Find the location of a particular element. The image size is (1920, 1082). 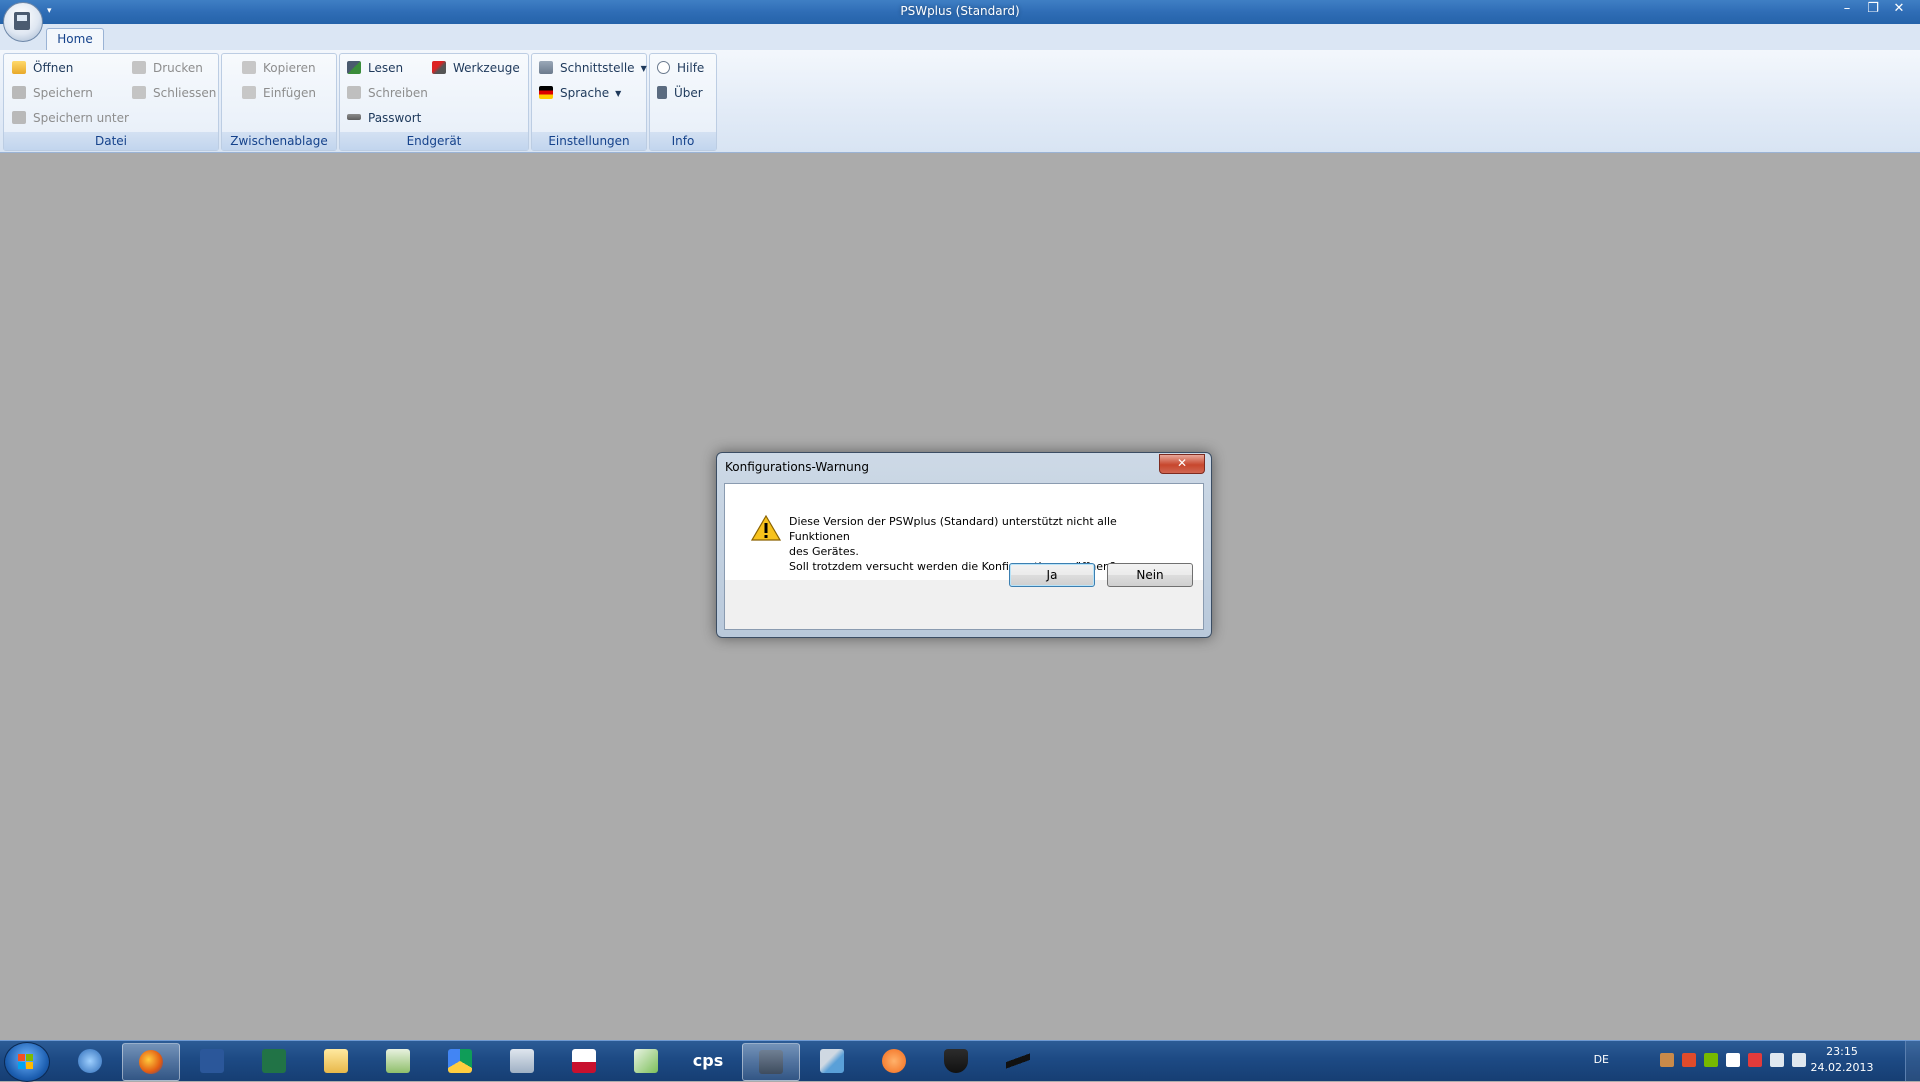

taskbar-item-checkmark-app is located at coordinates (398, 1061).